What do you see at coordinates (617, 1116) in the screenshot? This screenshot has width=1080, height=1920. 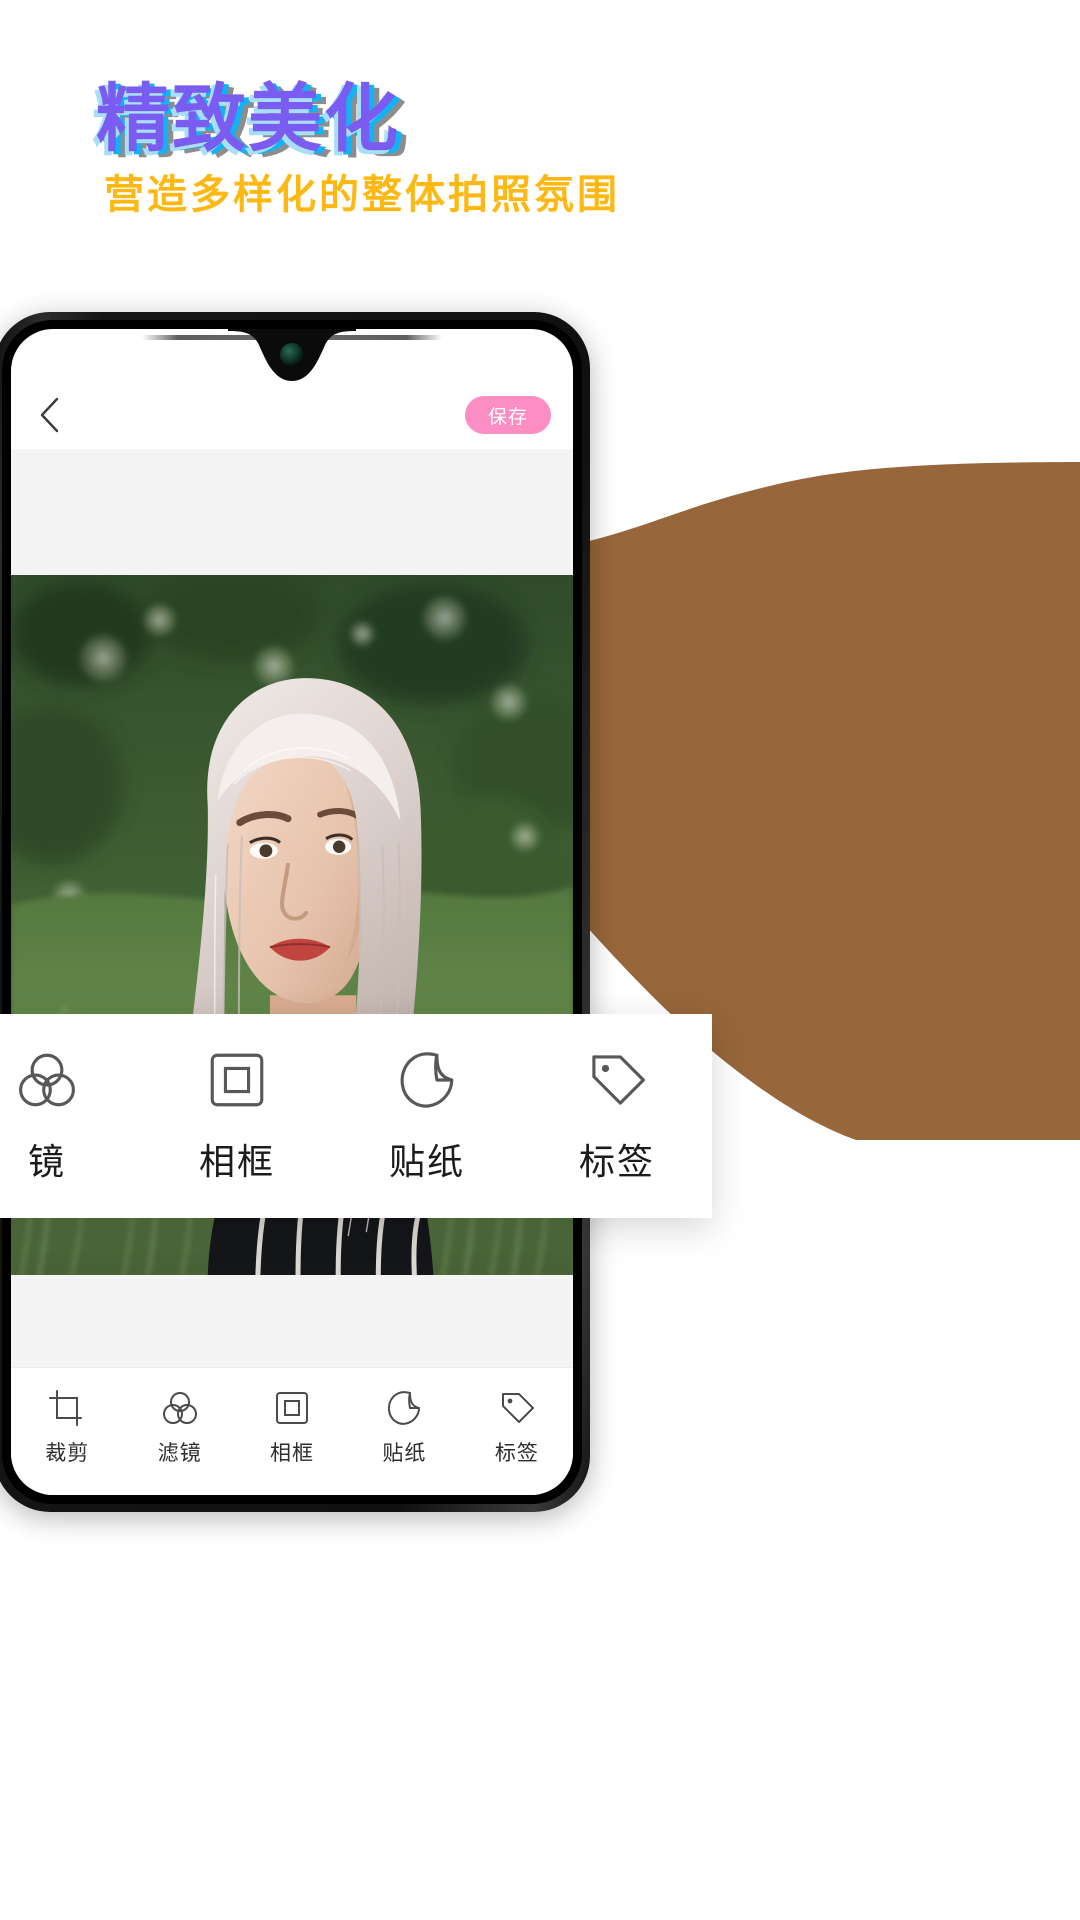 I see `callout-item-tag: 标签` at bounding box center [617, 1116].